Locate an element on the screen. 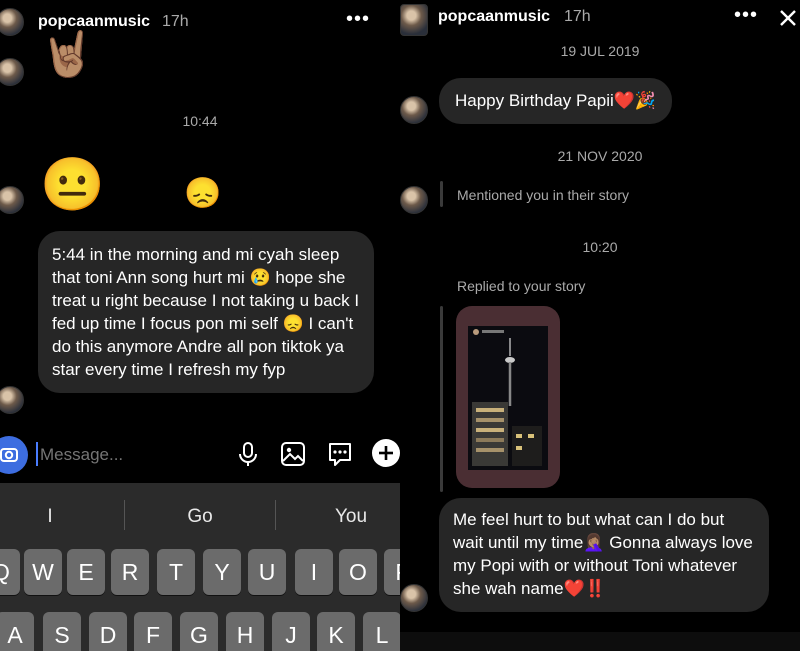  key-h: H is located at coordinates (245, 631).